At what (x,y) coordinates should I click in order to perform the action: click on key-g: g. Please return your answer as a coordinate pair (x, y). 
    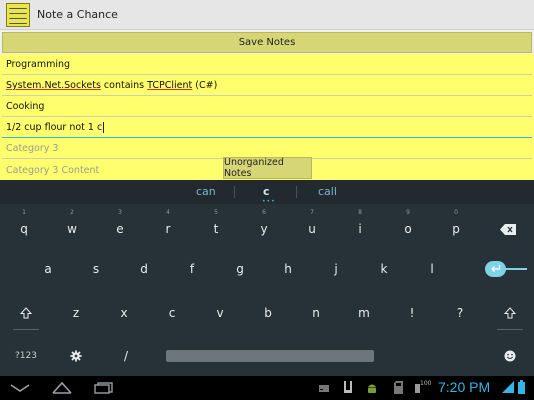
    Looking at the image, I should click on (240, 269).